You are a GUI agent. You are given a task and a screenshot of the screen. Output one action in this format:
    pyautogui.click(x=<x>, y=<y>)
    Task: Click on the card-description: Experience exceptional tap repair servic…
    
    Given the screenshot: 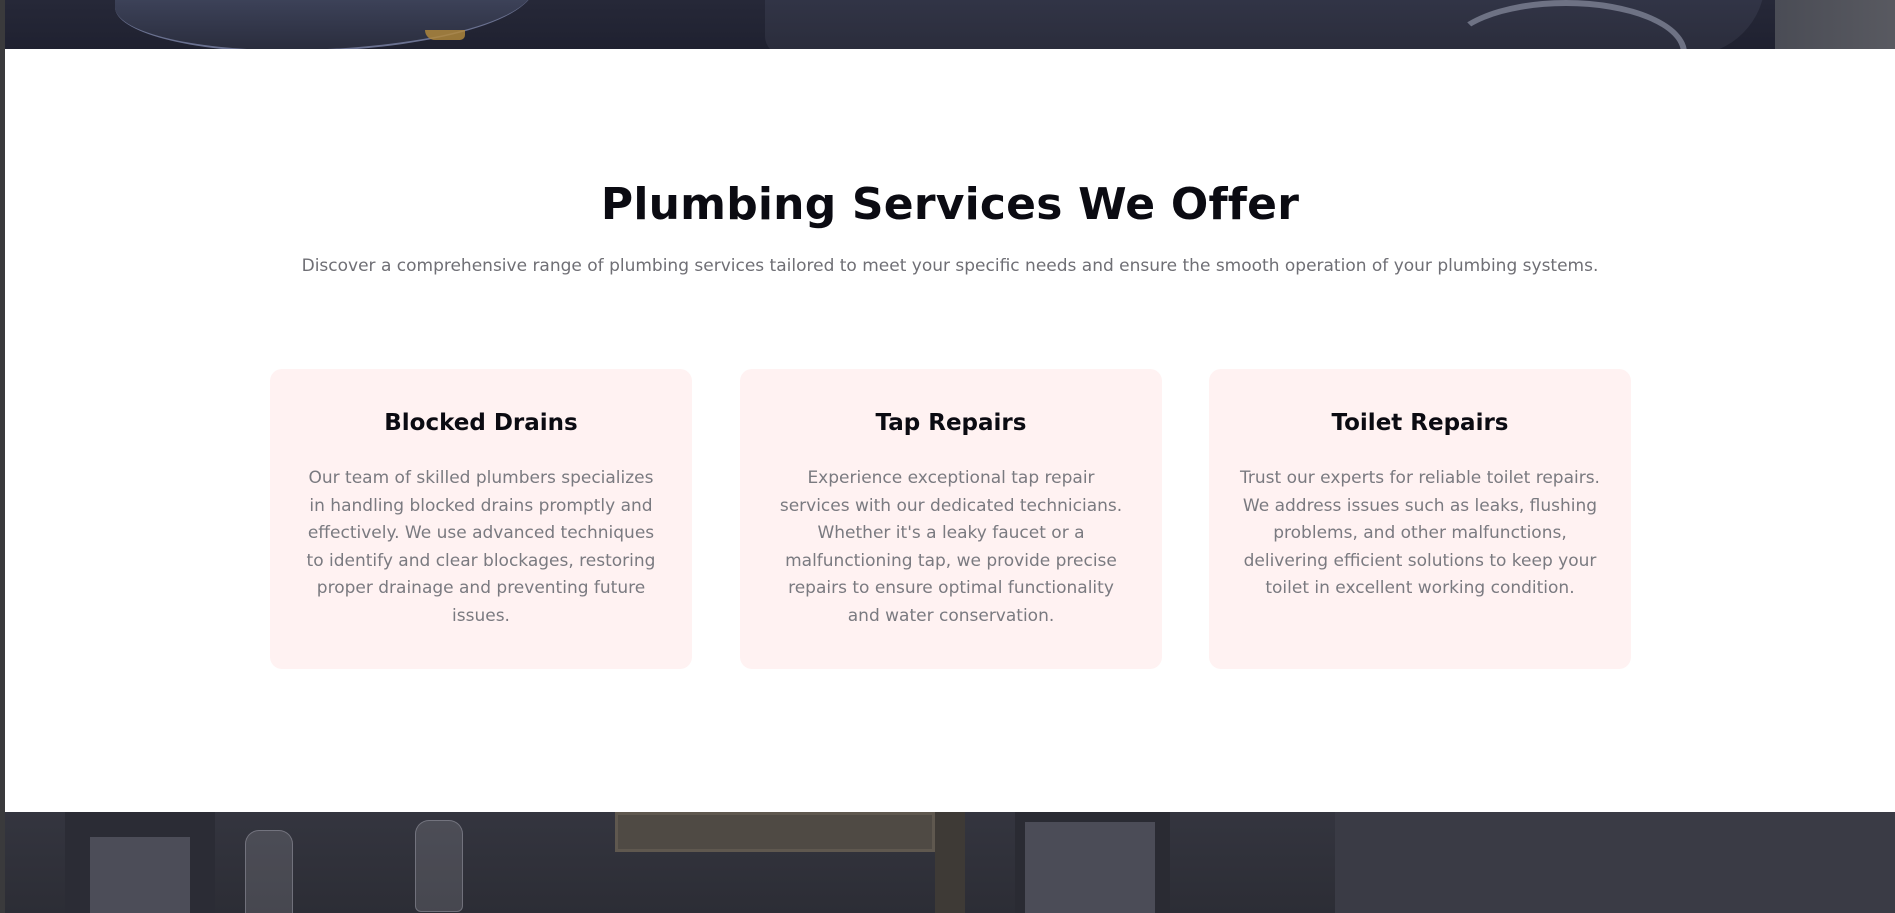 What is the action you would take?
    pyautogui.click(x=951, y=547)
    